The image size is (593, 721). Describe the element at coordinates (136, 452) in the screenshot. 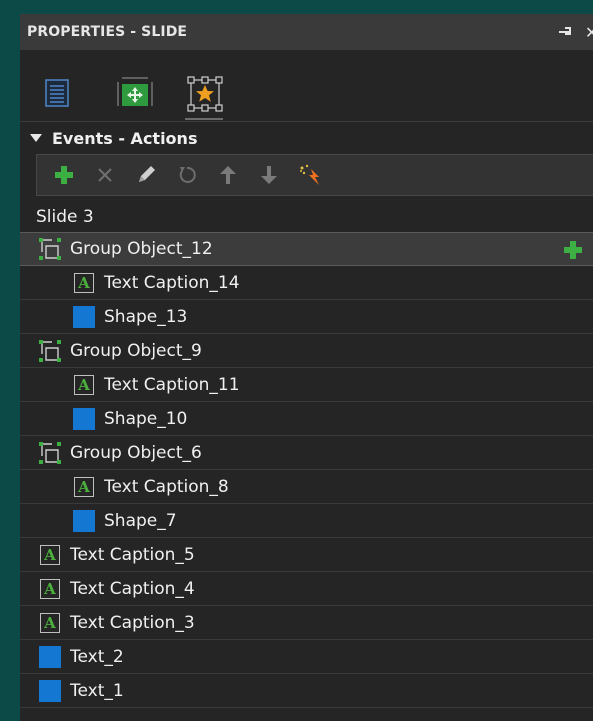

I see `tree-row-label: Group Object_6` at that location.